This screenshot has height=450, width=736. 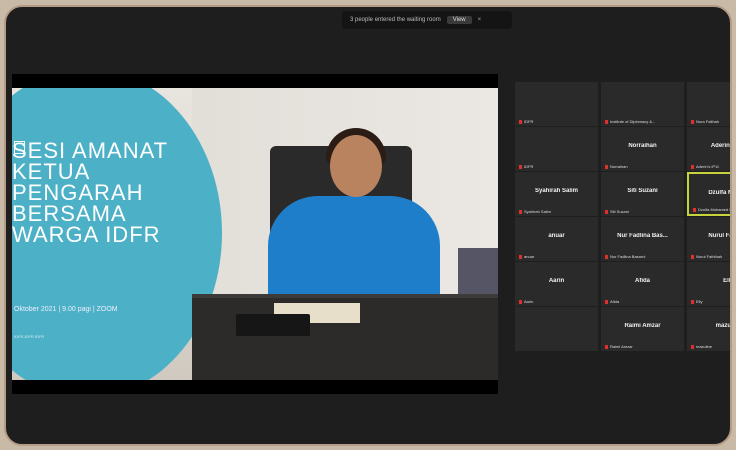 What do you see at coordinates (69, 213) in the screenshot?
I see `slide-line: BERSAMA` at bounding box center [69, 213].